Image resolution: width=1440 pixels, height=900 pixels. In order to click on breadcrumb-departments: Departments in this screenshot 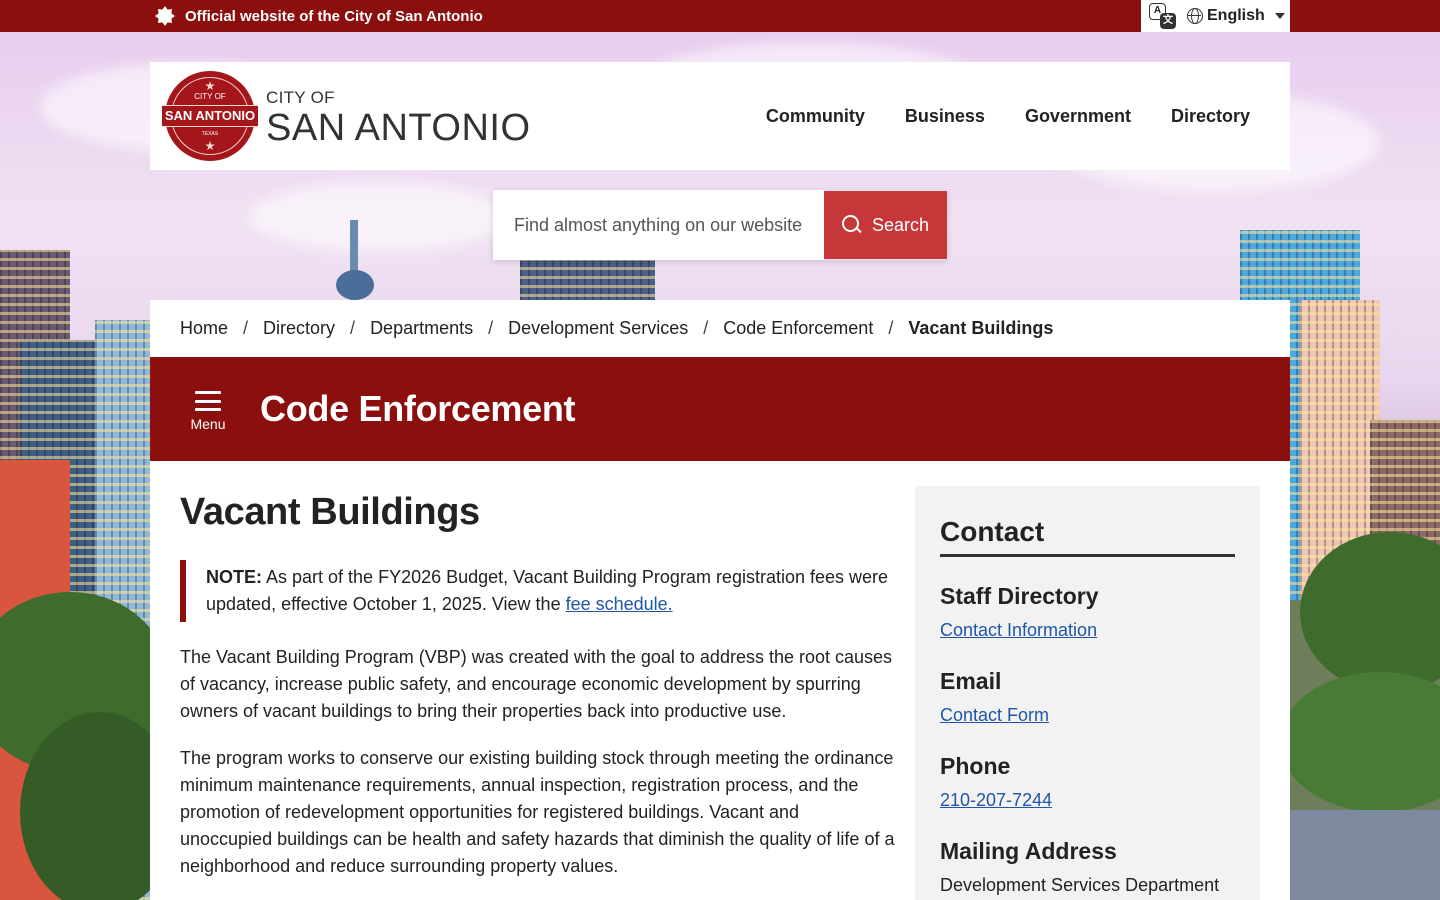, I will do `click(421, 328)`.